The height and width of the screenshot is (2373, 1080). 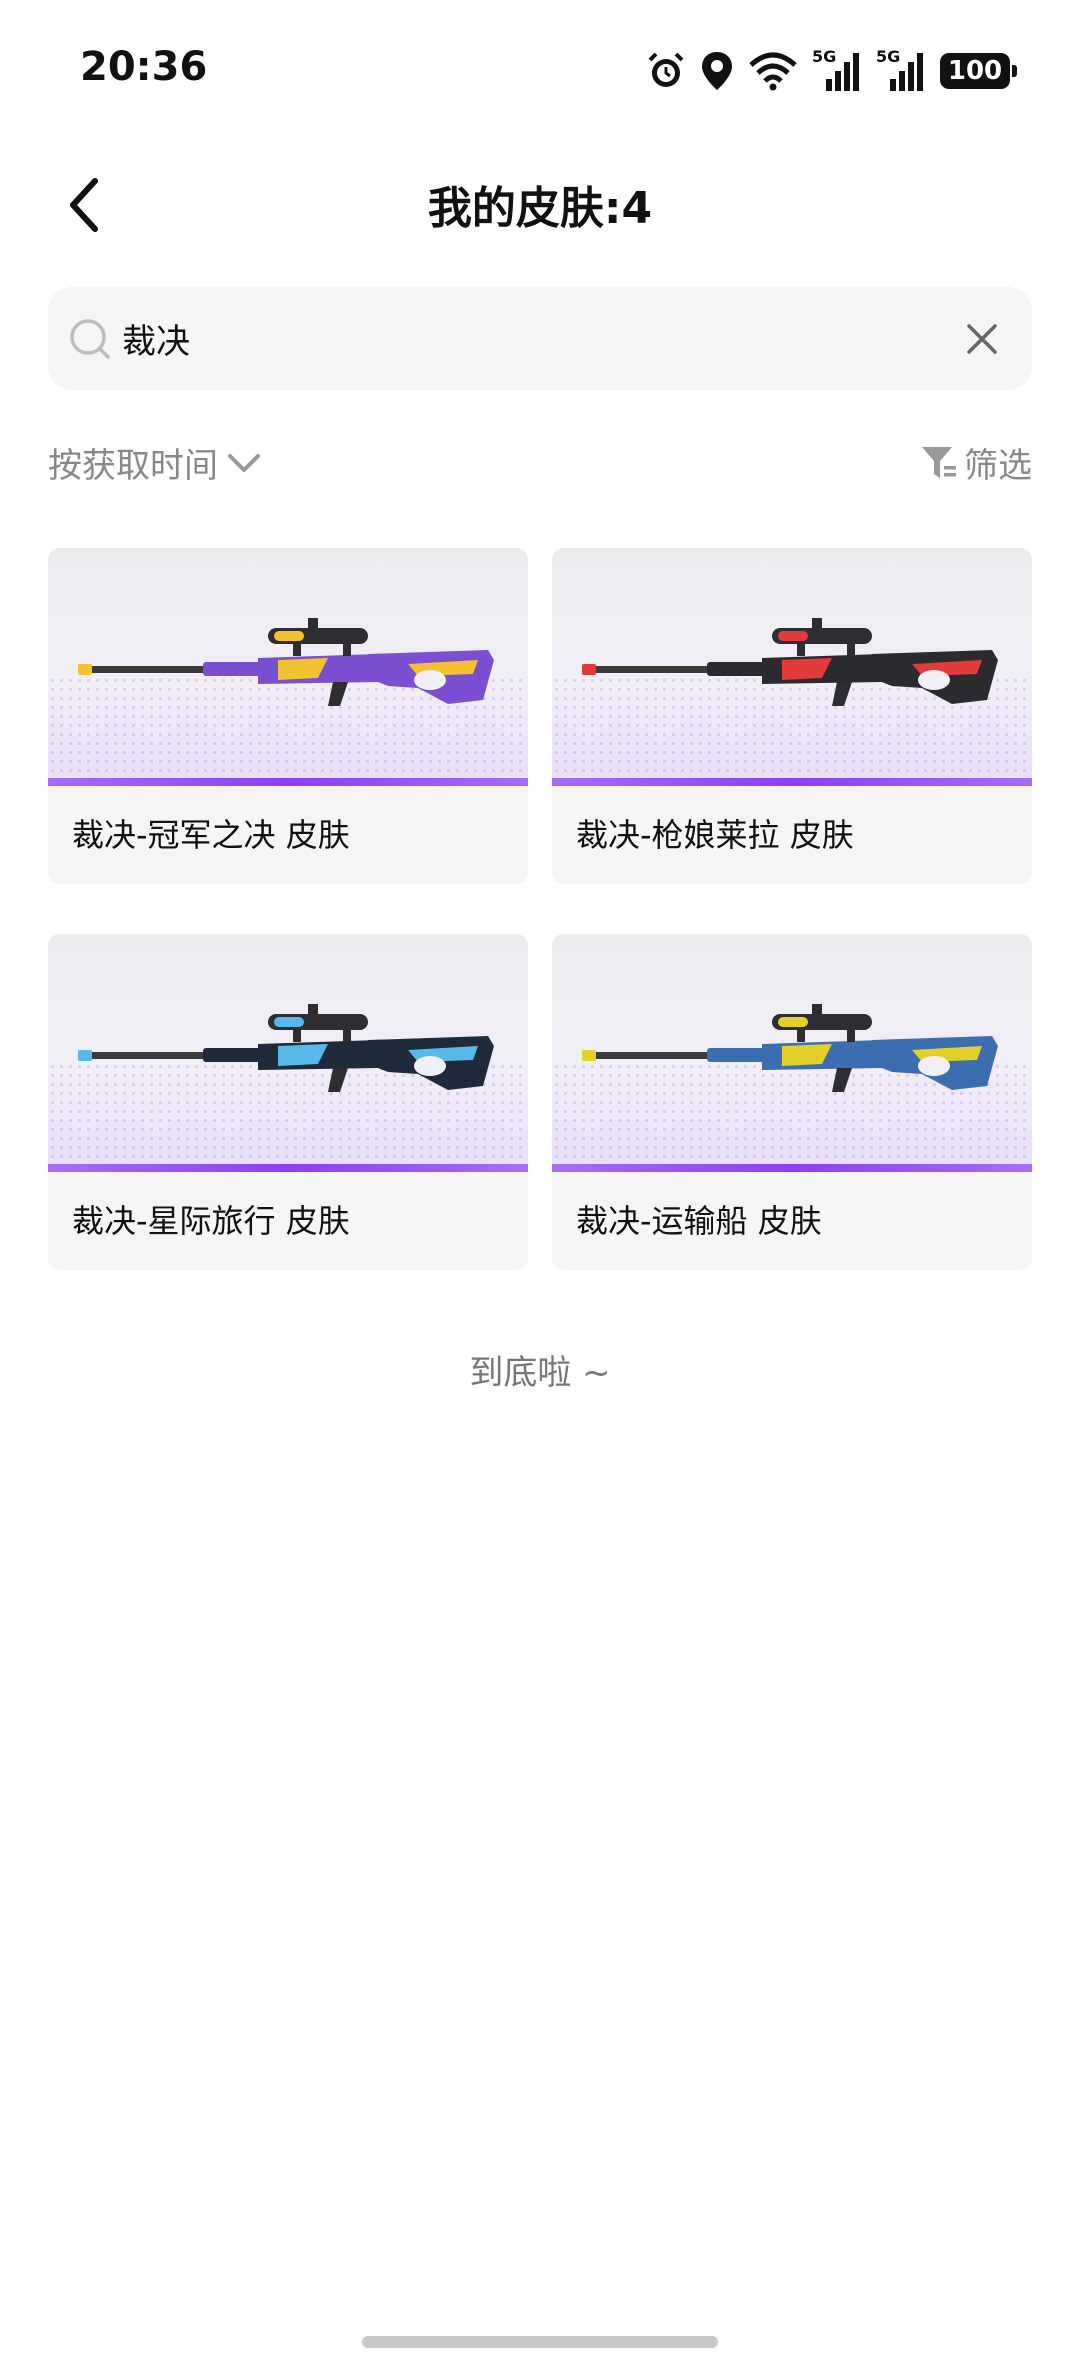 I want to click on cell-signal-2-icon: 5G, so click(x=901, y=70).